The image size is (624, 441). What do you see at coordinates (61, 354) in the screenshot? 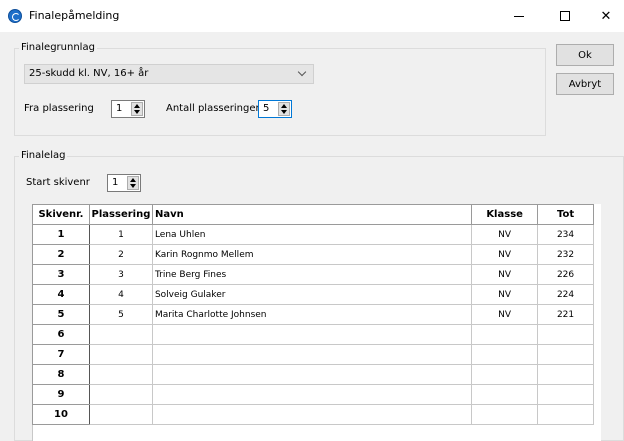
I see `cell-skivenr: 7` at bounding box center [61, 354].